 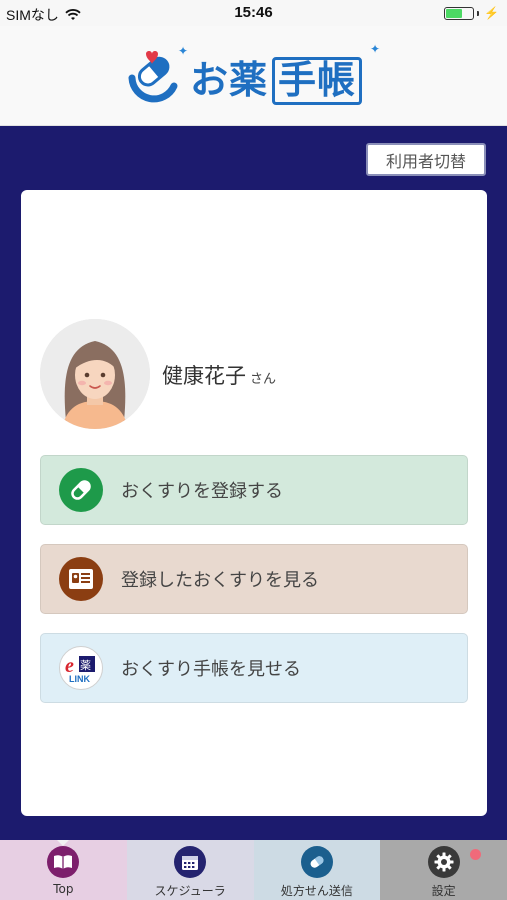 I want to click on switch-user-button: 利用者切替, so click(x=426, y=159).